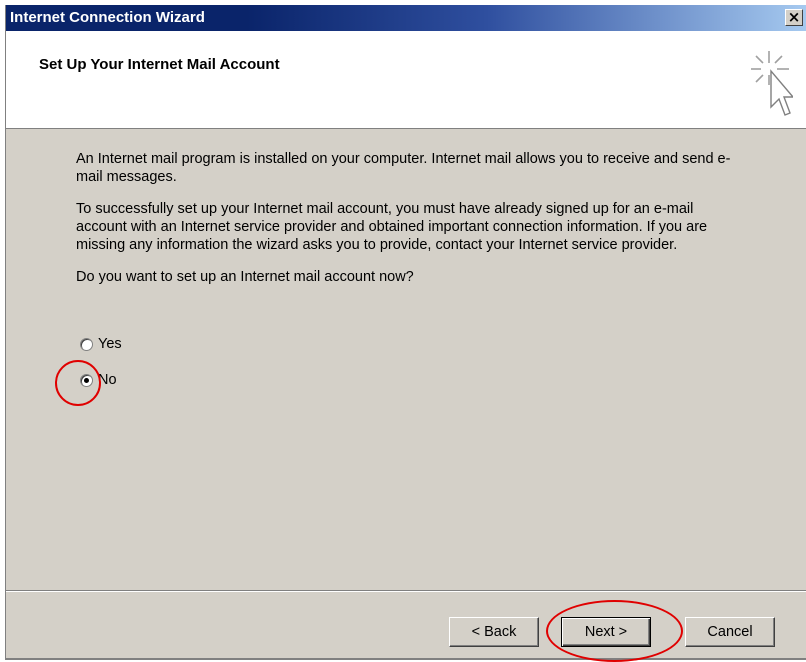 This screenshot has width=806, height=662. Describe the element at coordinates (730, 632) in the screenshot. I see `cancel-button: Cancel` at that location.